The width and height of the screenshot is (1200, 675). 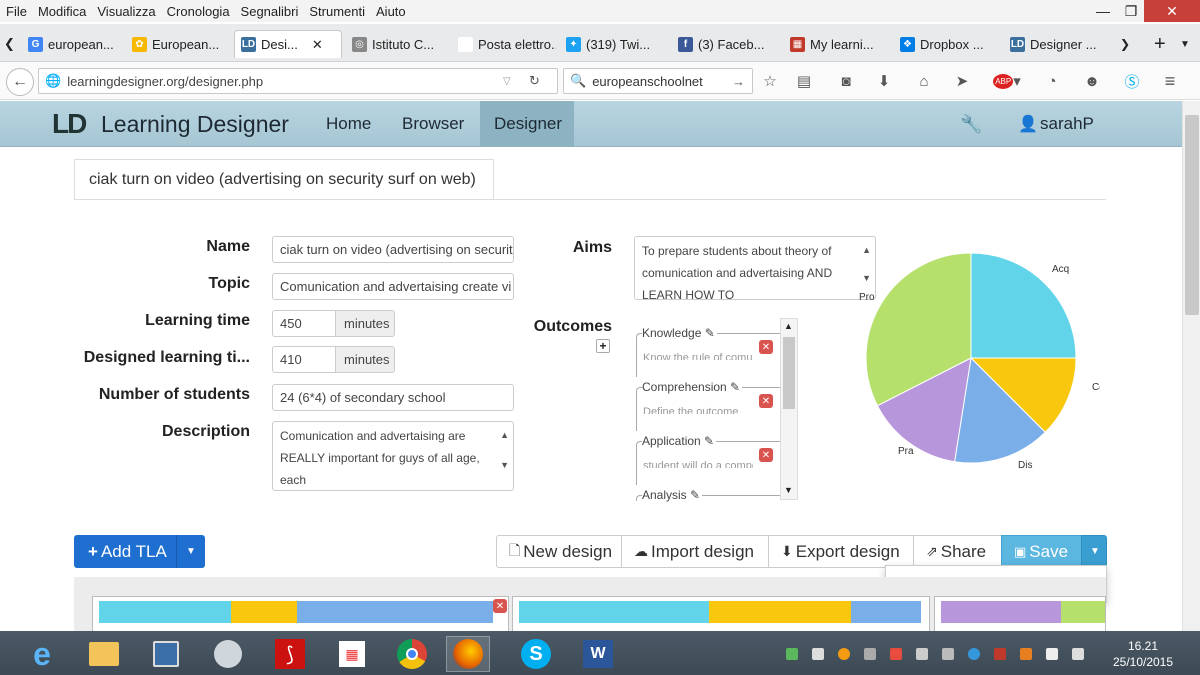 I want to click on delete-tla-icon: ✕, so click(x=500, y=606).